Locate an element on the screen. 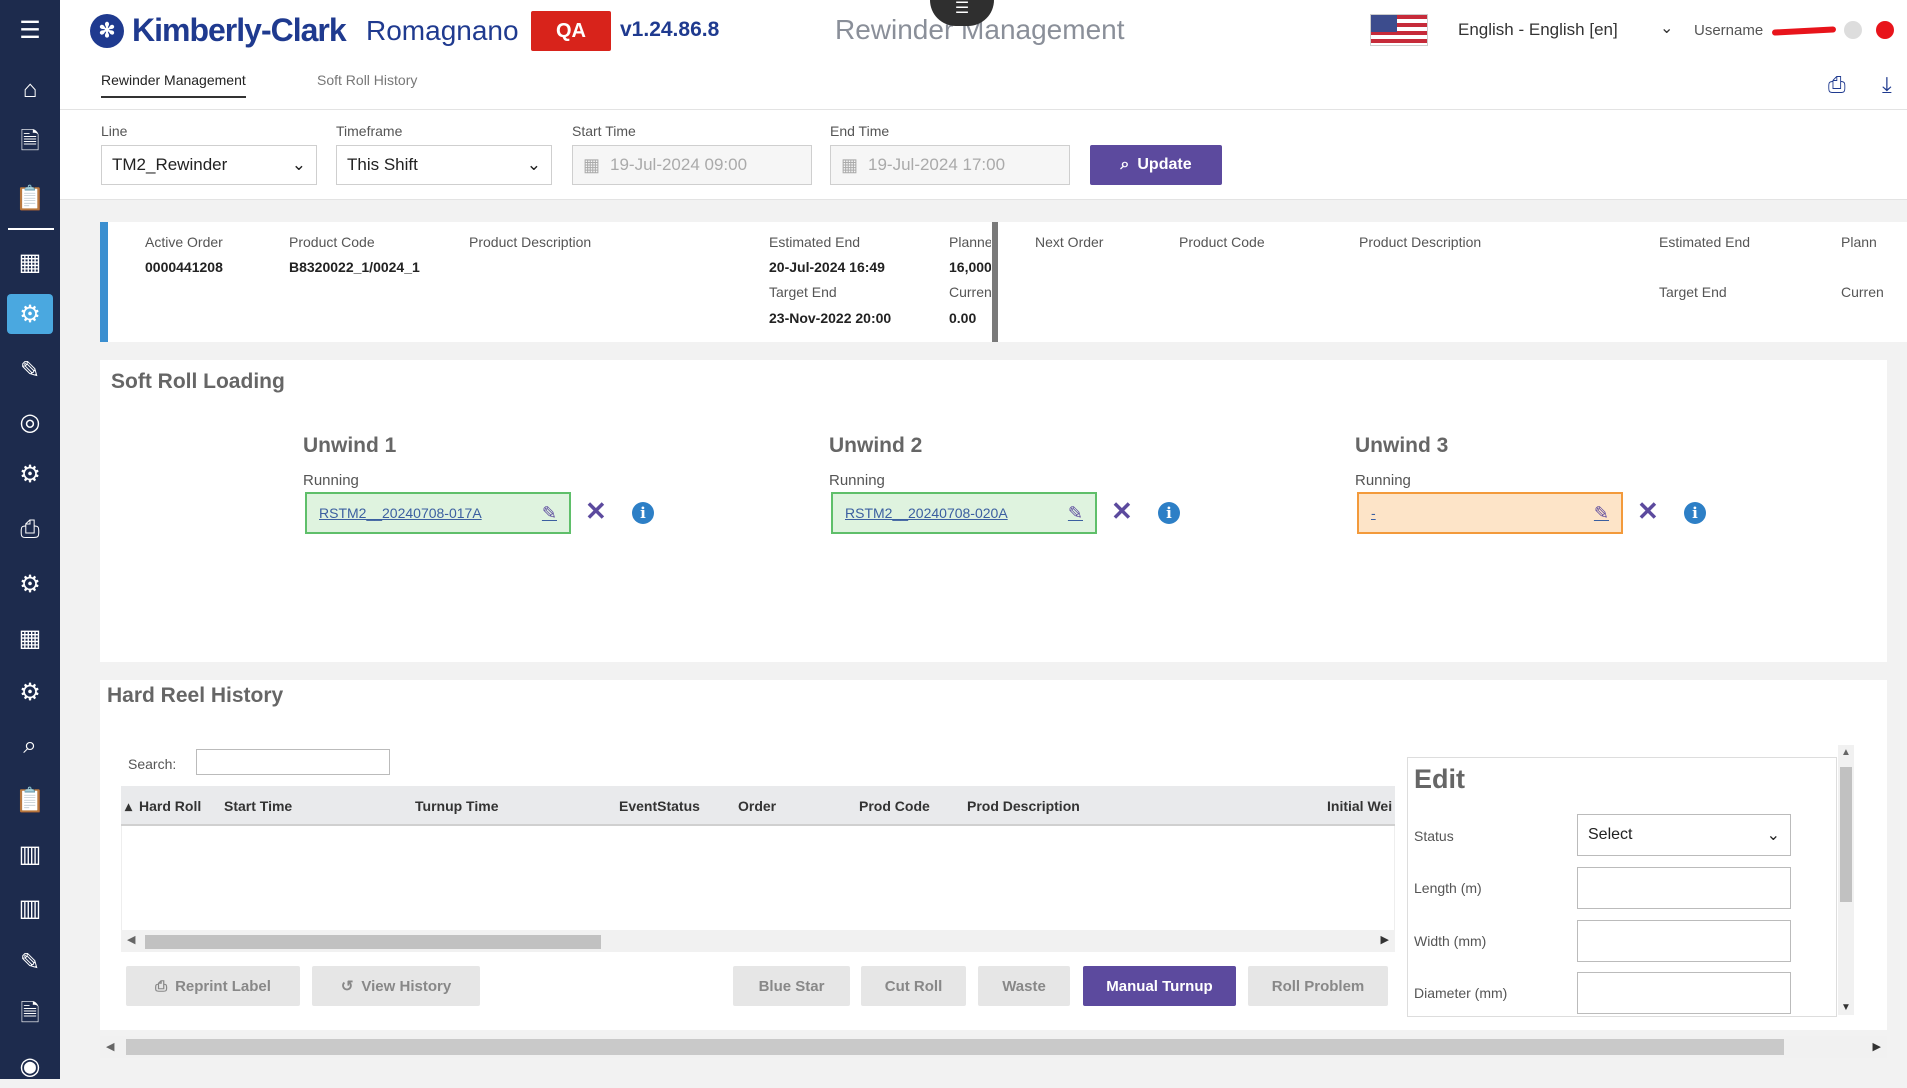 This screenshot has height=1088, width=1907. unwind-2-roll-value: RSTM2__20240708-020A is located at coordinates (926, 513).